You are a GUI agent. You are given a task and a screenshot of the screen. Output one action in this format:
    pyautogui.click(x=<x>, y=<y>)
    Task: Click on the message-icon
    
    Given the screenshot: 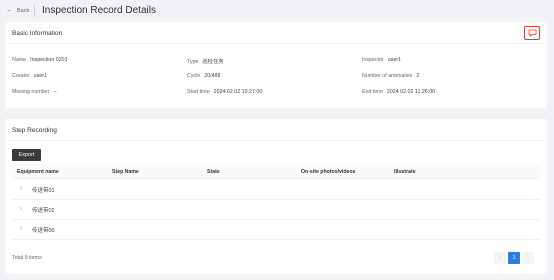 What is the action you would take?
    pyautogui.click(x=532, y=33)
    